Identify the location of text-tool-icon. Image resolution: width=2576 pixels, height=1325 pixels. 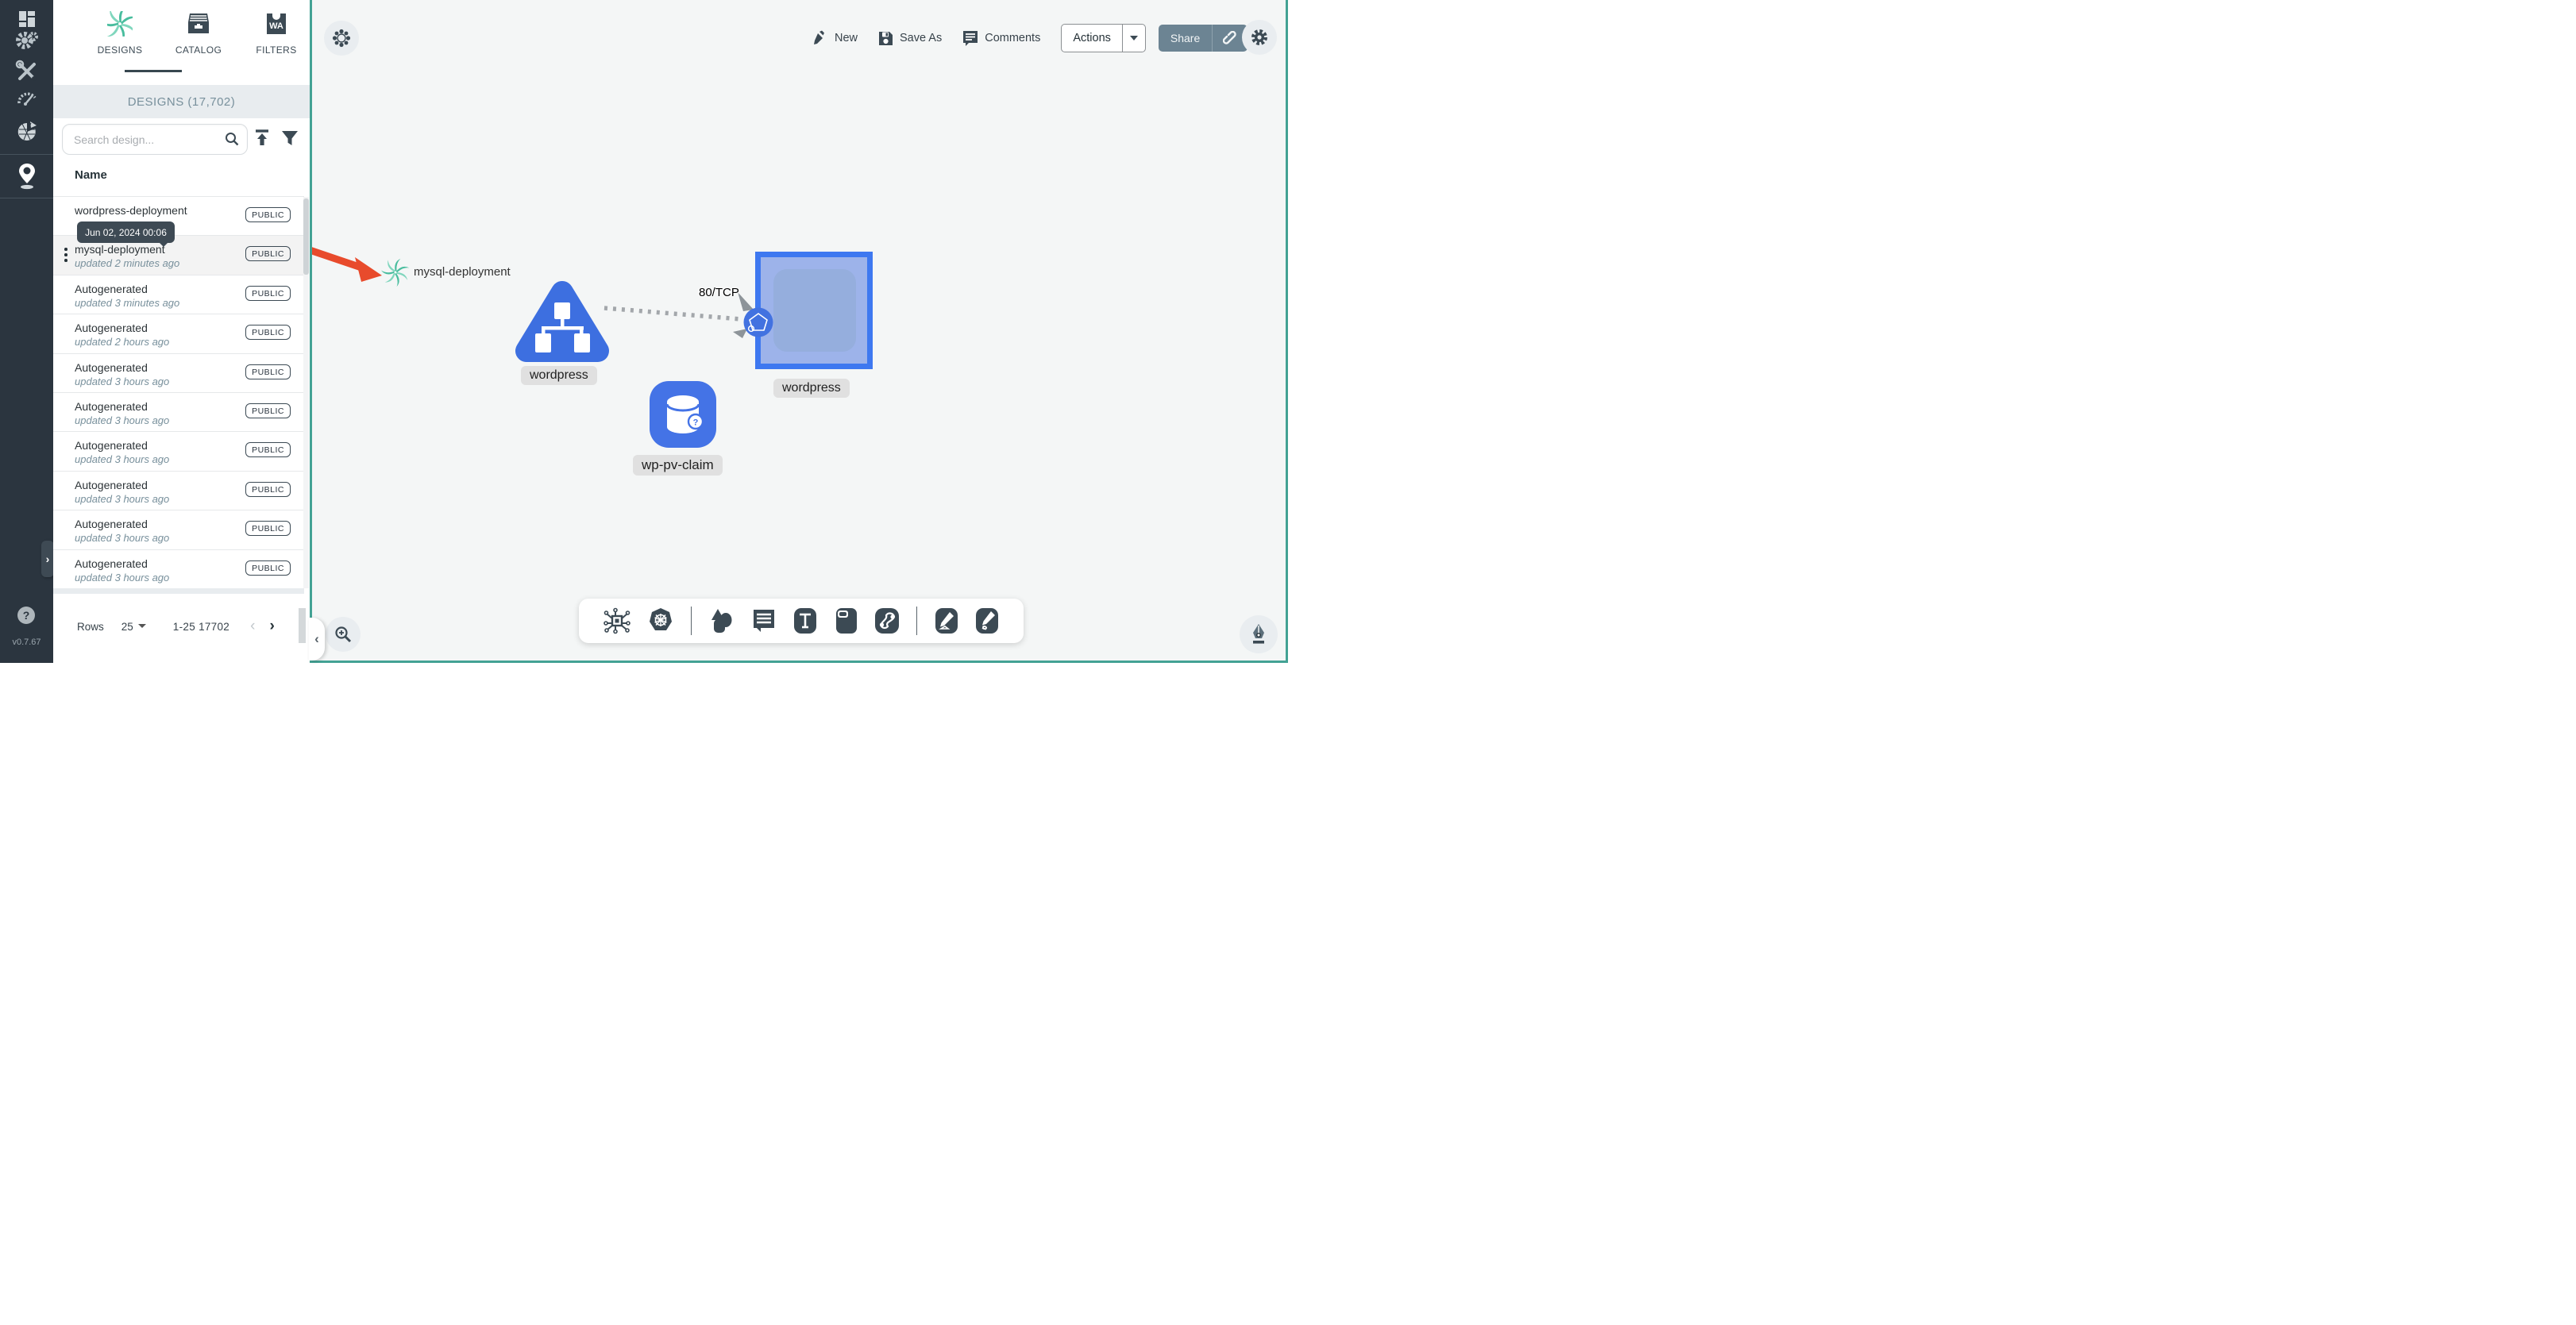
(805, 620).